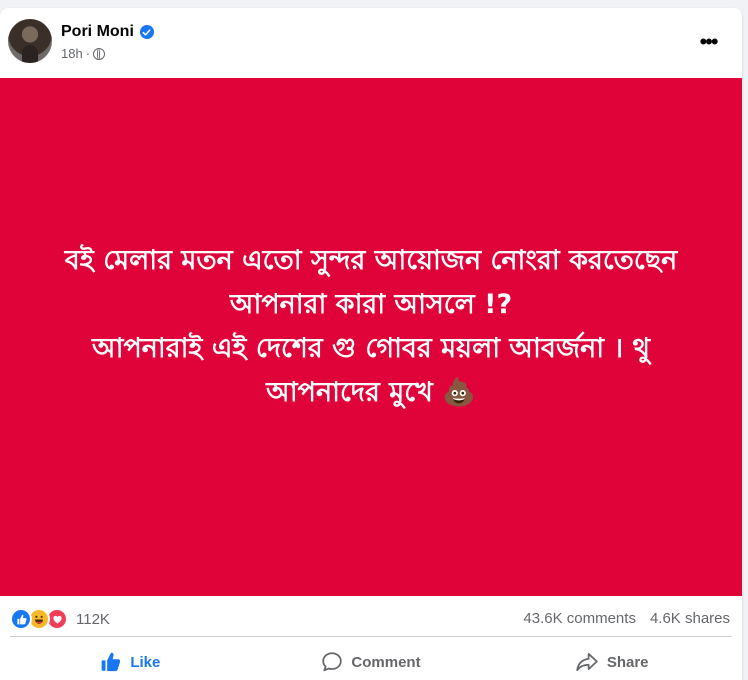  What do you see at coordinates (83, 53) in the screenshot?
I see `post-meta: 18h ·` at bounding box center [83, 53].